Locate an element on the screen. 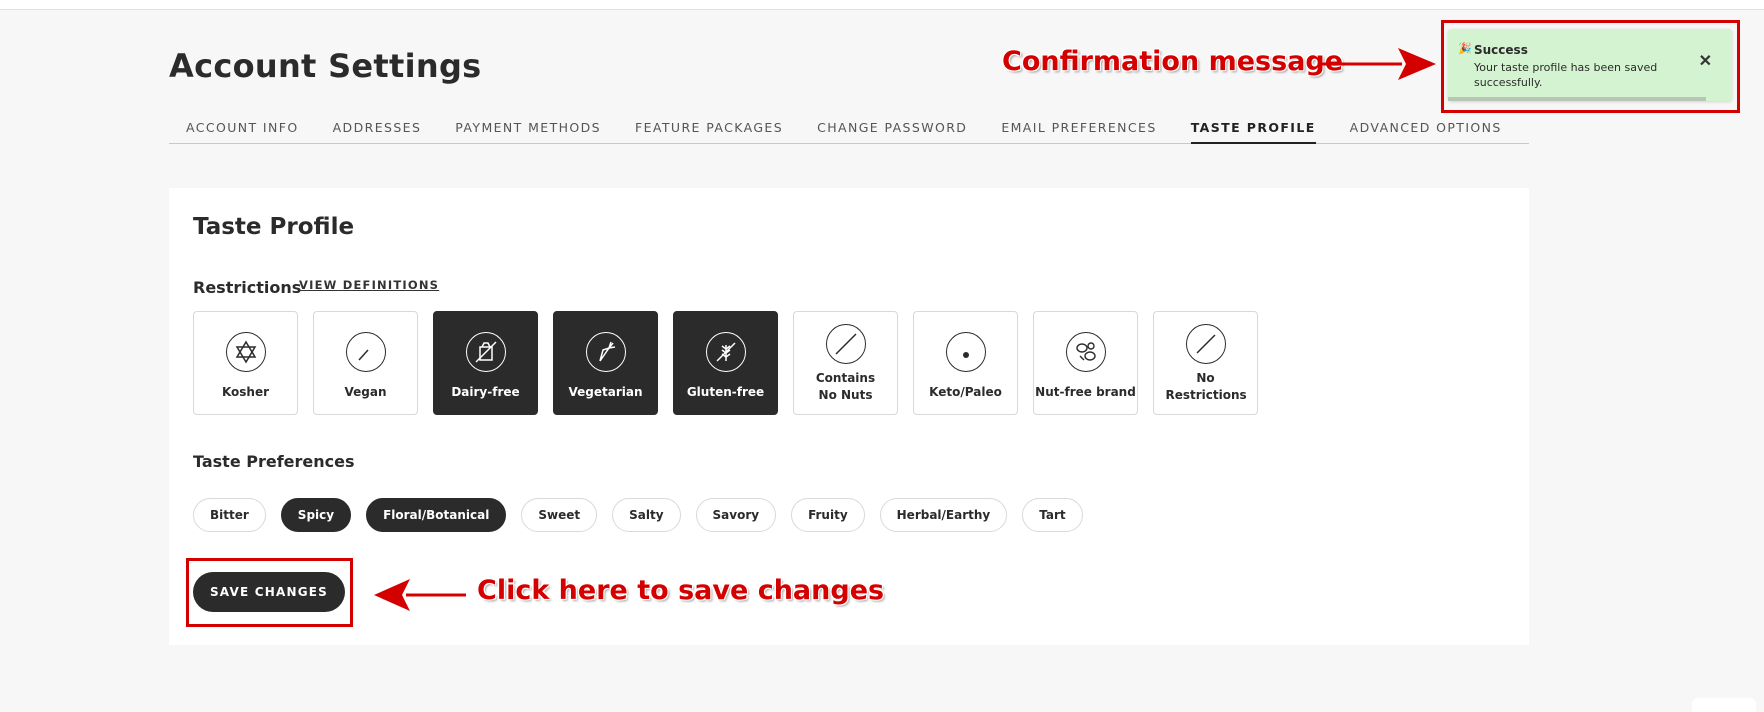 This screenshot has width=1764, height=712. preference-spicy: Spicy is located at coordinates (316, 515).